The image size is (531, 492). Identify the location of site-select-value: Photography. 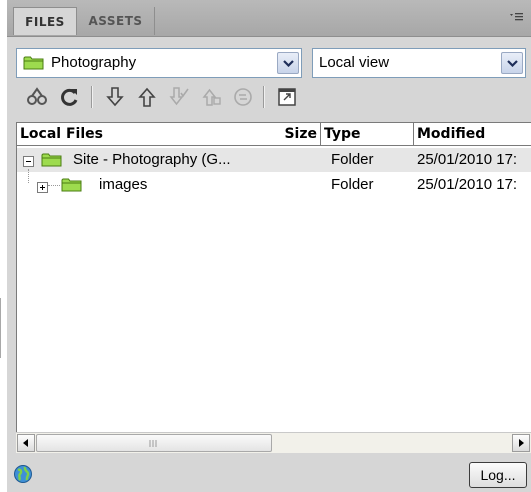
(94, 62).